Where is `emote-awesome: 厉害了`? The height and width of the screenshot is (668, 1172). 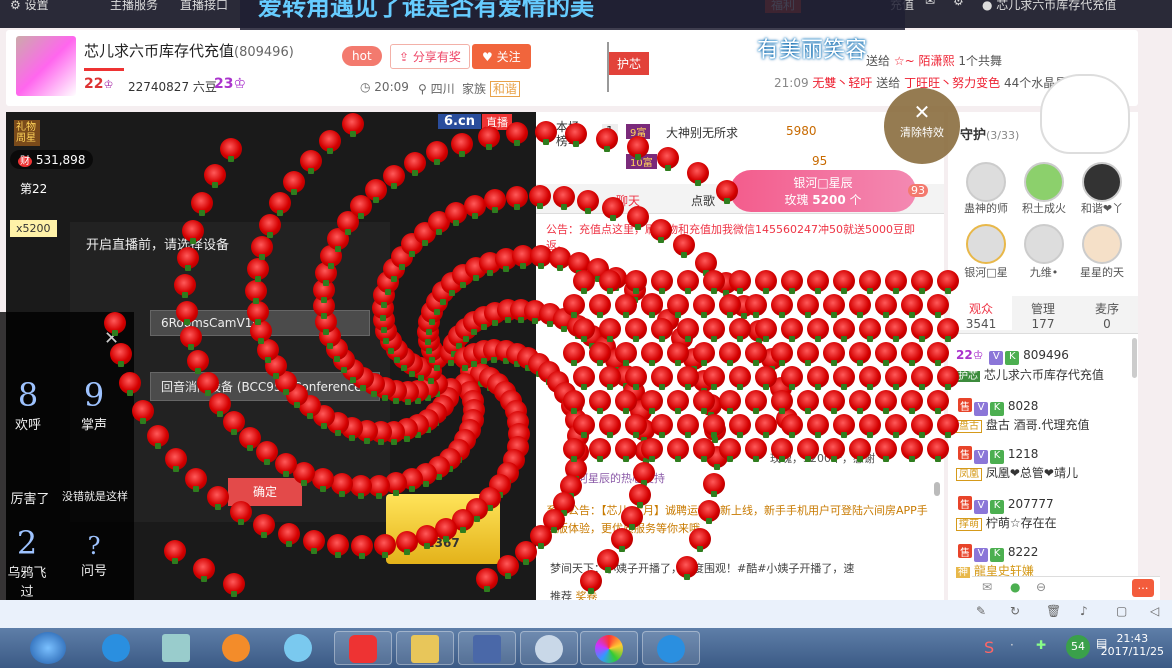 emote-awesome: 厉害了 is located at coordinates (30, 497).